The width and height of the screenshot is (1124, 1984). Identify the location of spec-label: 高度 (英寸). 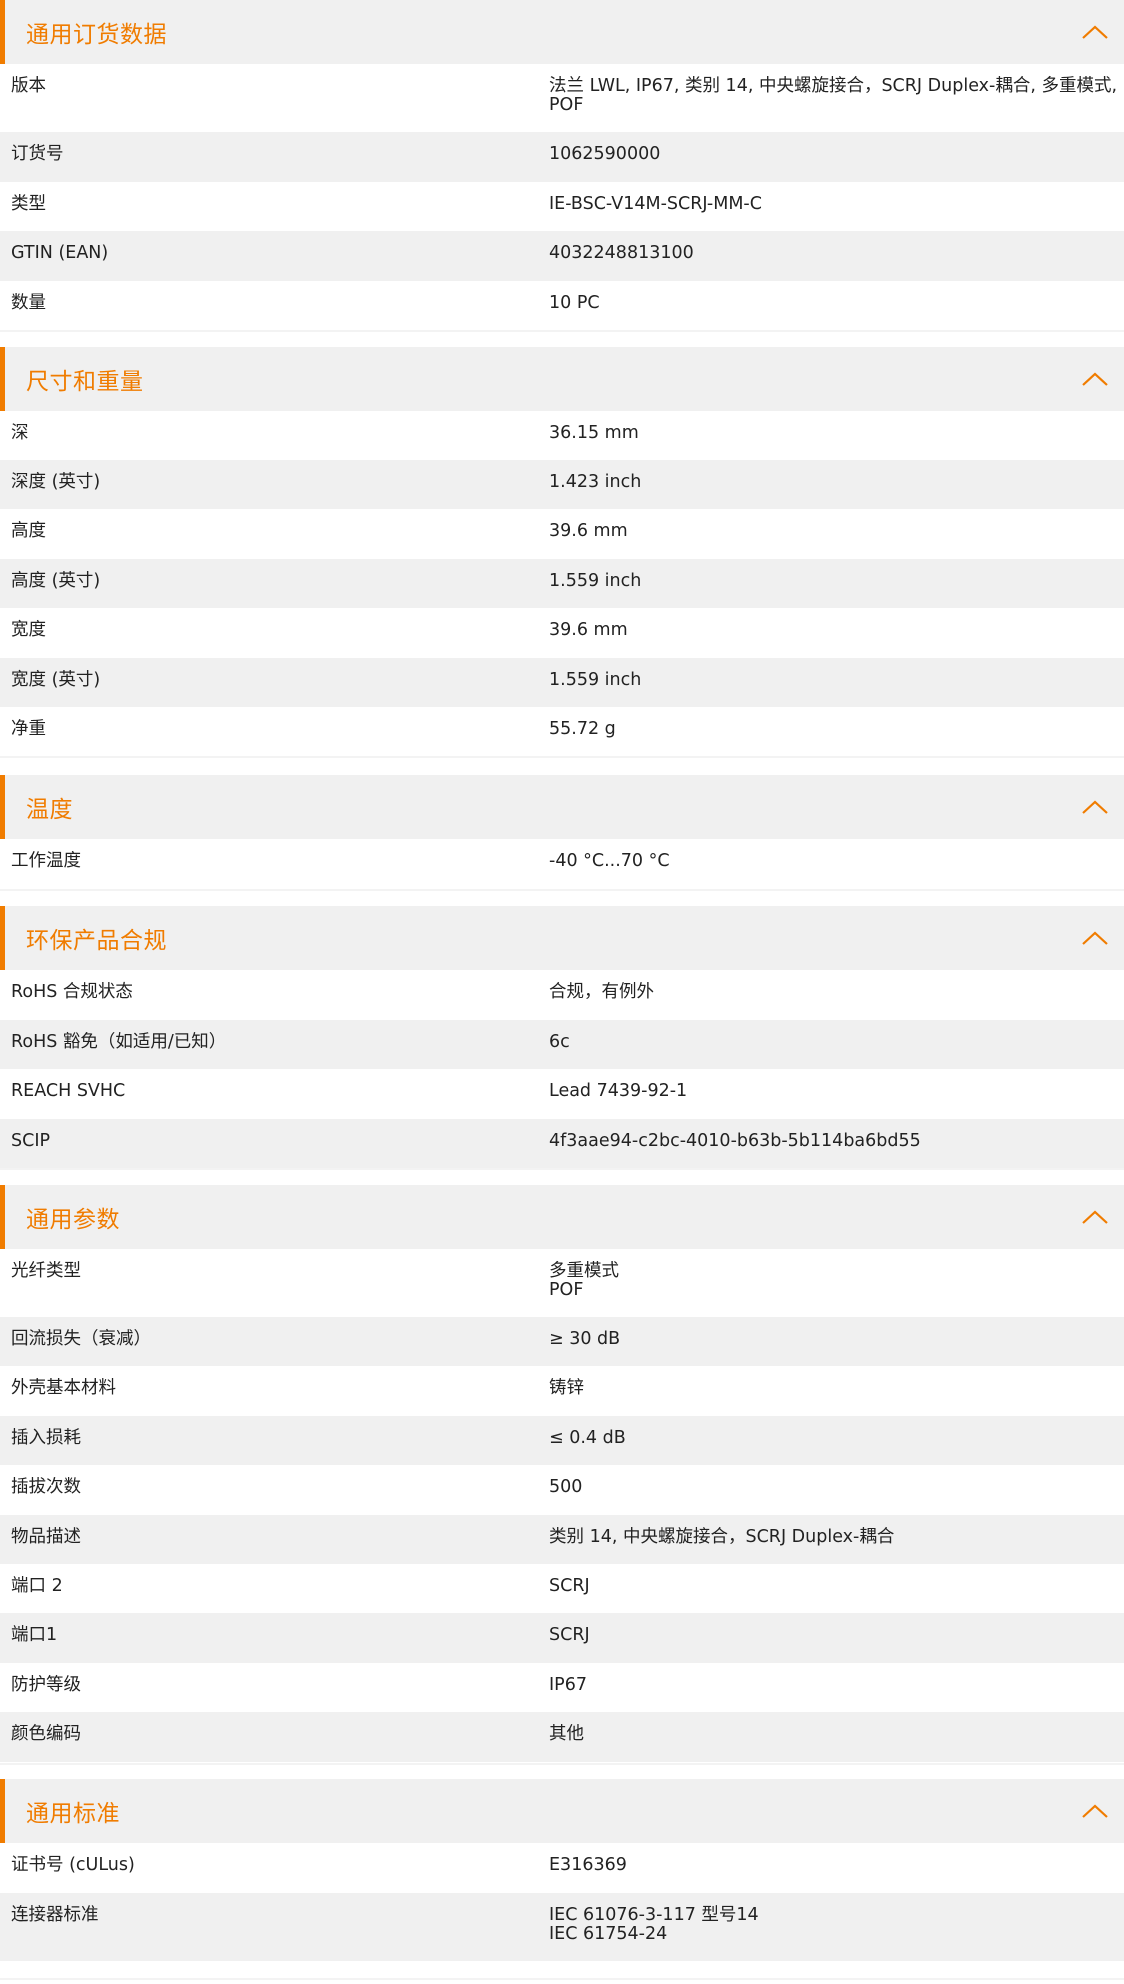
(56, 581).